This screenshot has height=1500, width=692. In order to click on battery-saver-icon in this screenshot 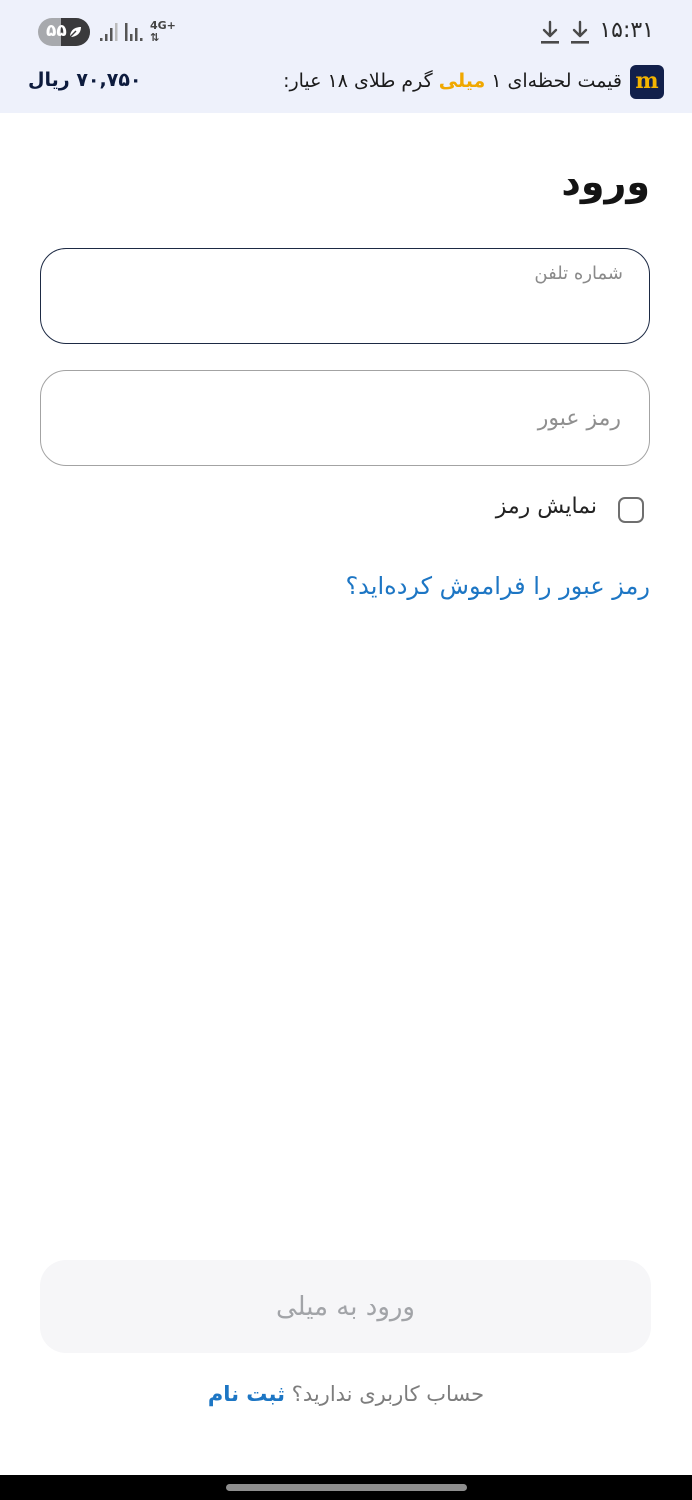, I will do `click(75, 32)`.